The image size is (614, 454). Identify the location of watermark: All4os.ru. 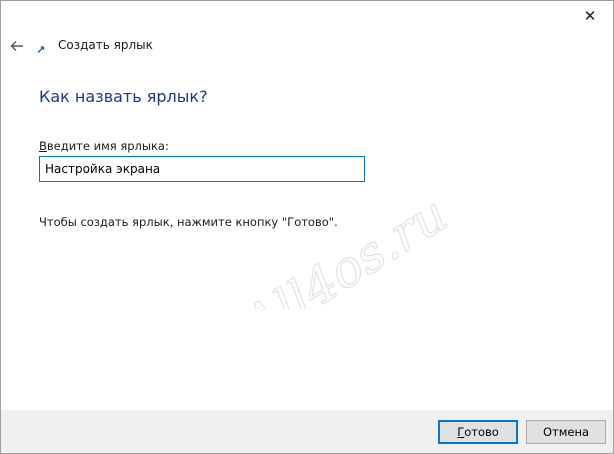
(344, 246).